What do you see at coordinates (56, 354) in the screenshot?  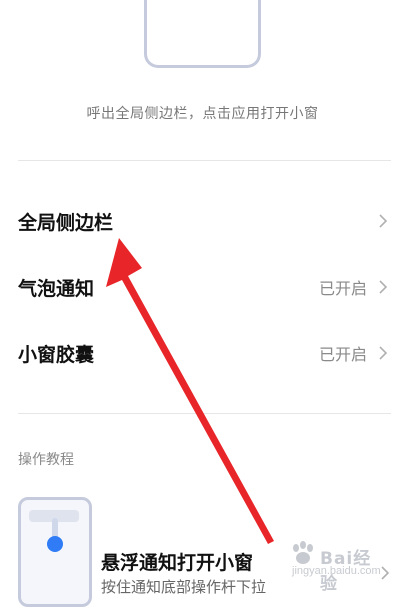 I see `setting-label: 小窗胶囊` at bounding box center [56, 354].